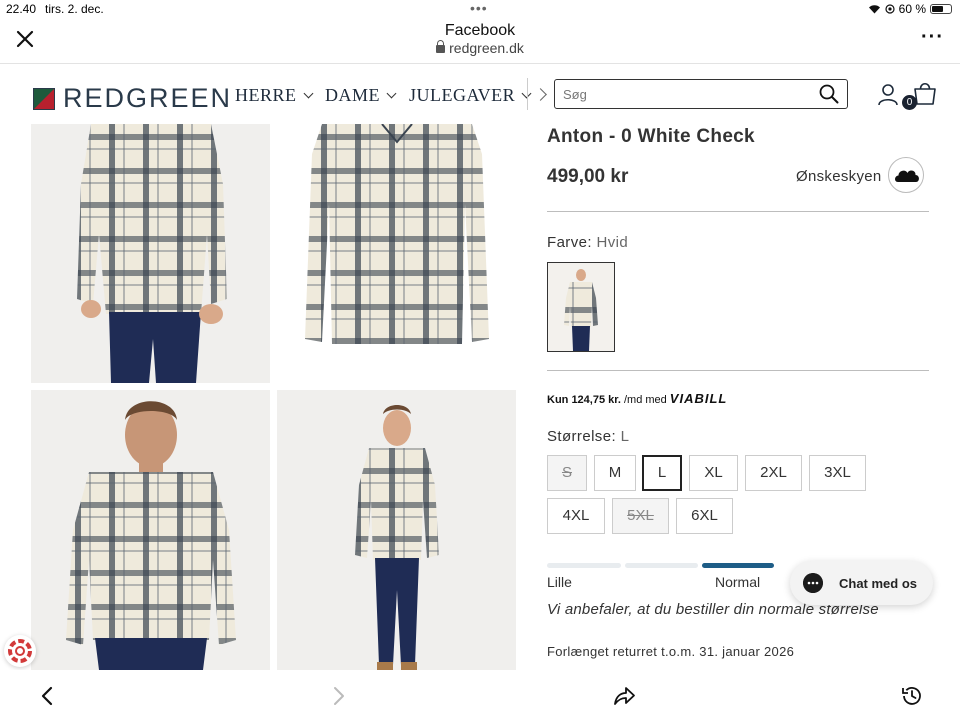 This screenshot has height=720, width=960. I want to click on battery-percent: 60 %, so click(912, 9).